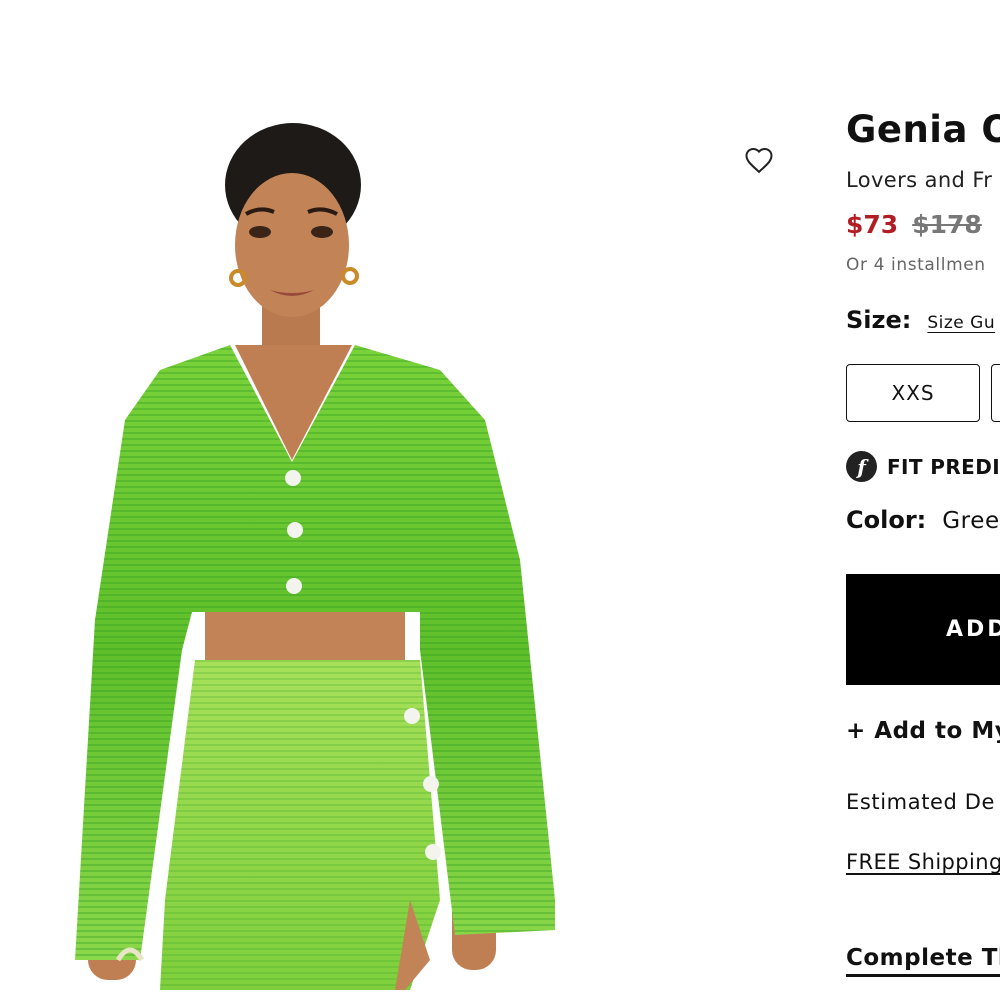  What do you see at coordinates (961, 323) in the screenshot?
I see `size-guide-link: Size Gu` at bounding box center [961, 323].